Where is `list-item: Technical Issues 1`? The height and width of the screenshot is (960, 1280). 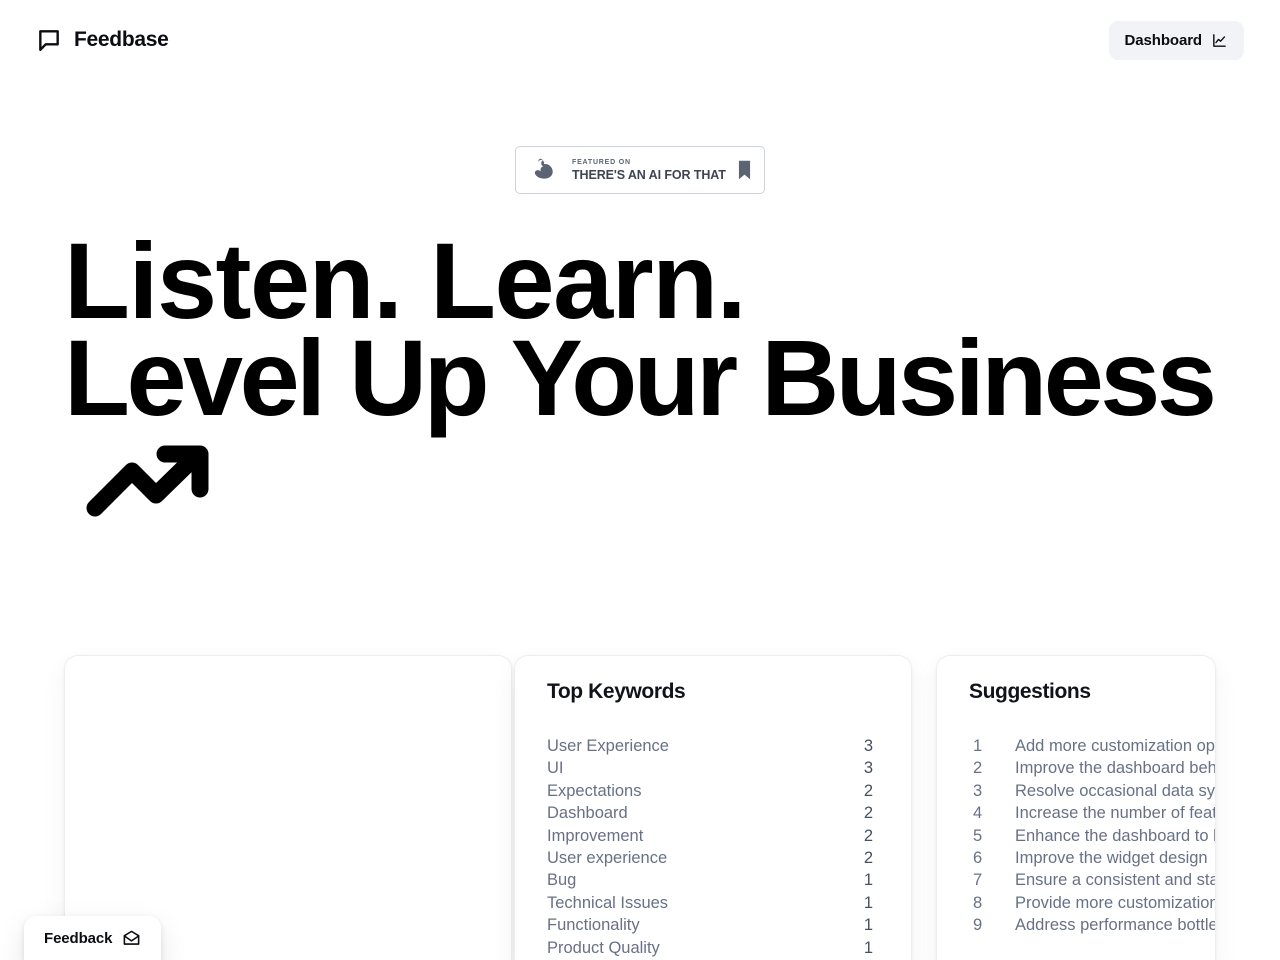
list-item: Technical Issues 1 is located at coordinates (710, 903).